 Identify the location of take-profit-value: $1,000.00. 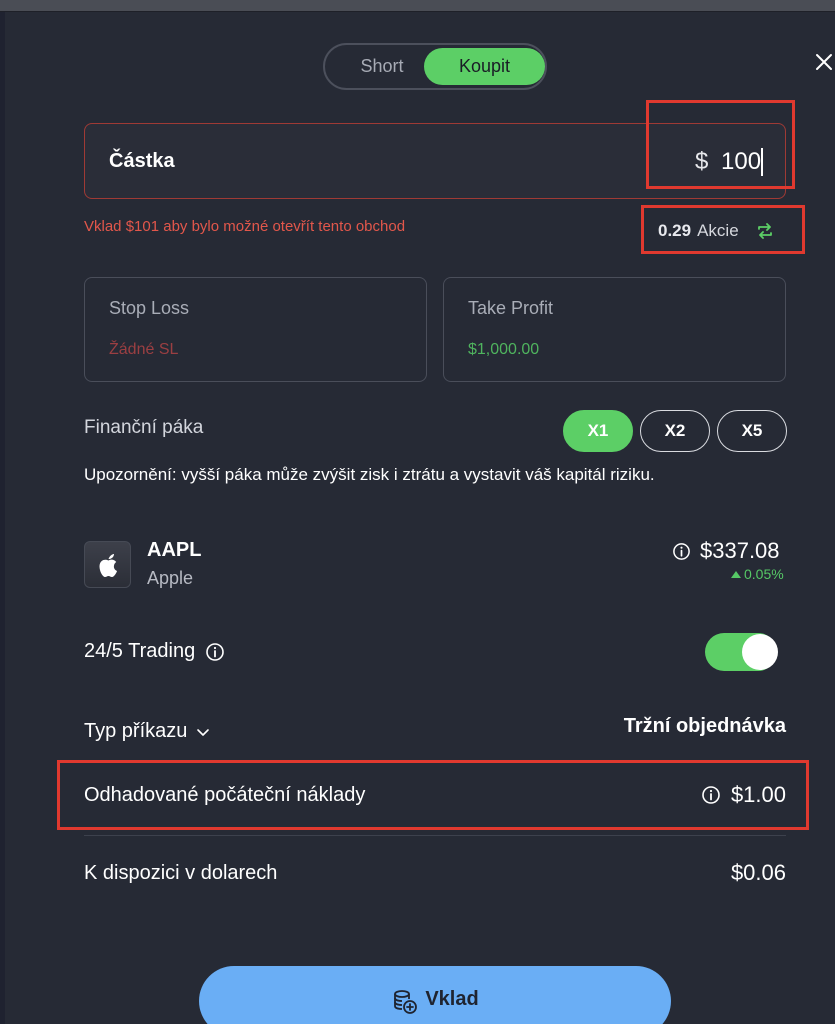
(504, 349).